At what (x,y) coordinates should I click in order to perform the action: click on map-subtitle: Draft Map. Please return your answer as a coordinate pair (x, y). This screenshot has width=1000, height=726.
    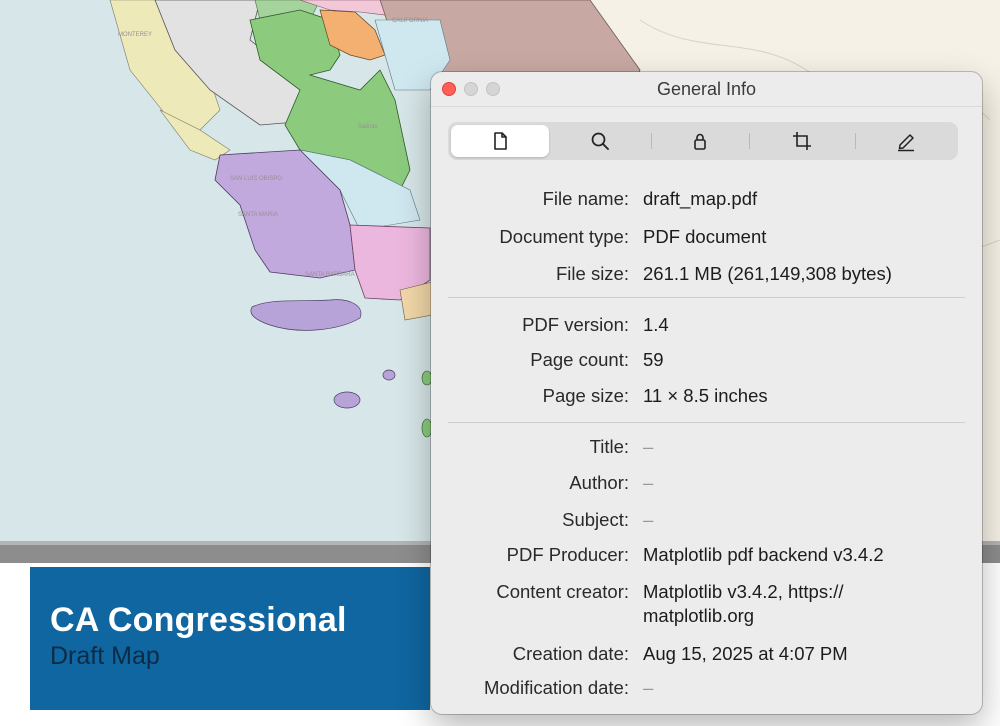
    Looking at the image, I should click on (105, 656).